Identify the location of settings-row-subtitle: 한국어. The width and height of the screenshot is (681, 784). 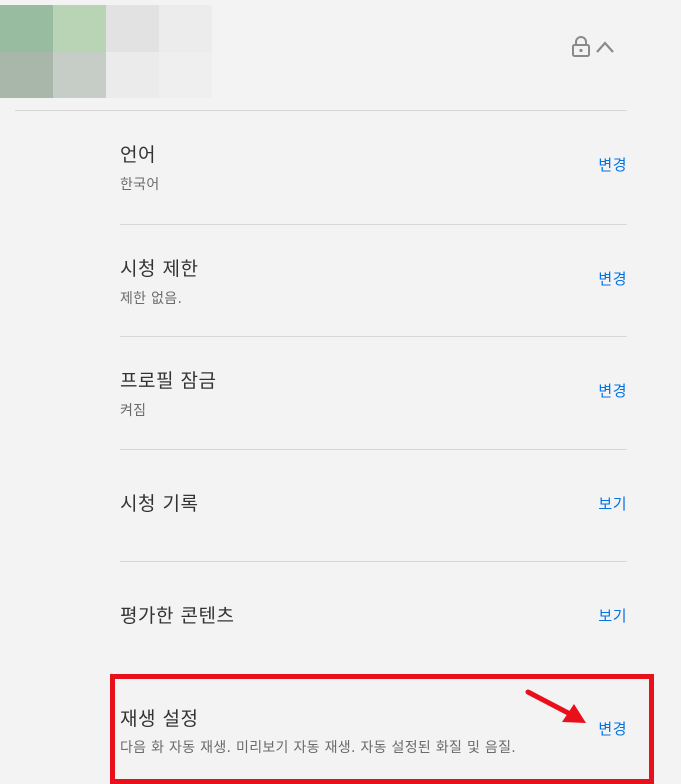
(140, 185).